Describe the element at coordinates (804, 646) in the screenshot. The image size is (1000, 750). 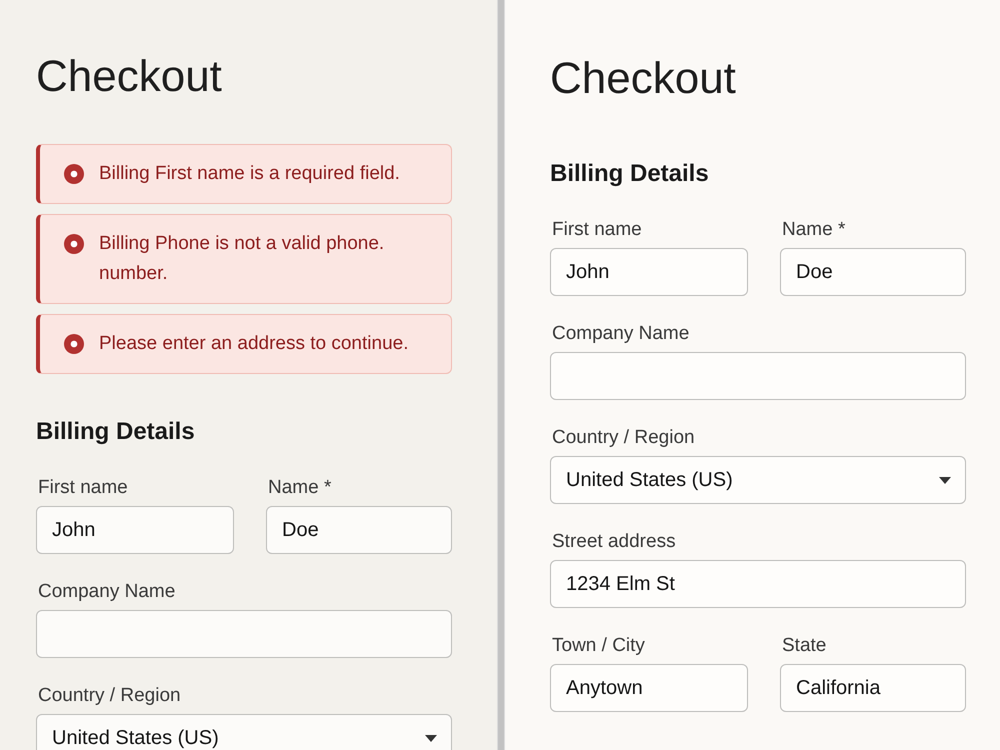
I see `field-label: State` at that location.